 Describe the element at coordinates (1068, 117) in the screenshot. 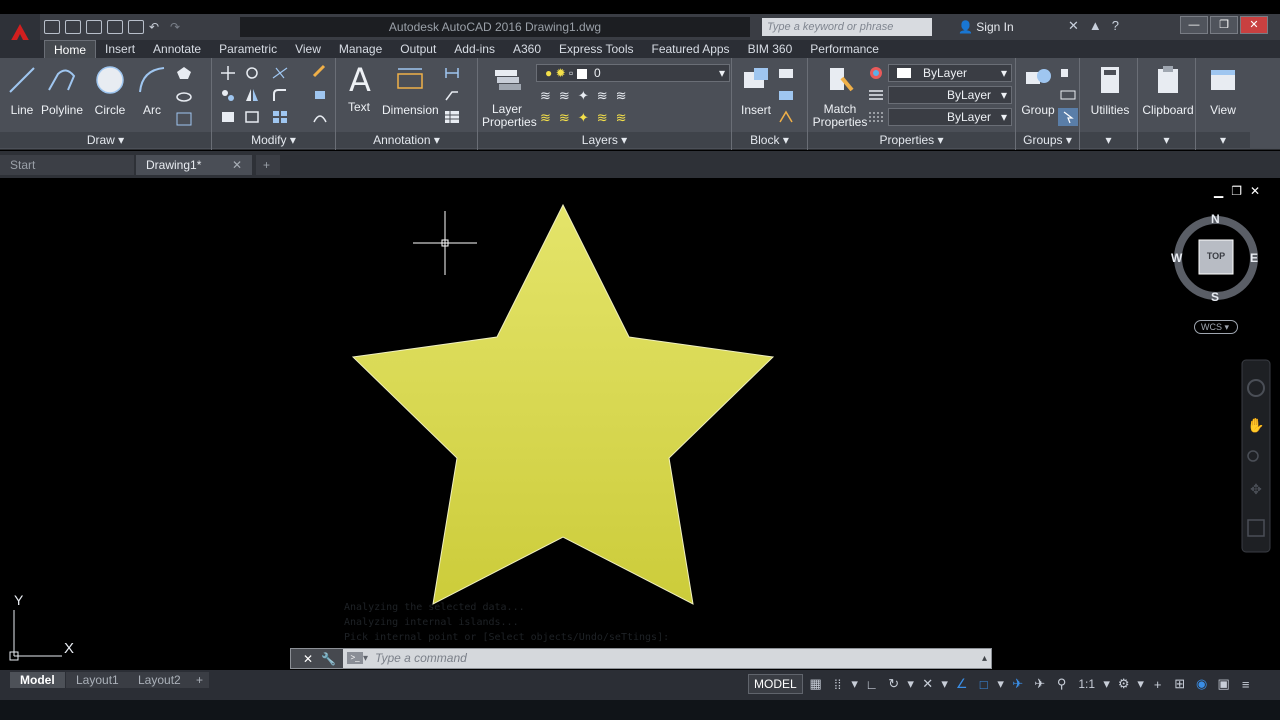

I see `group-selection-icon` at that location.